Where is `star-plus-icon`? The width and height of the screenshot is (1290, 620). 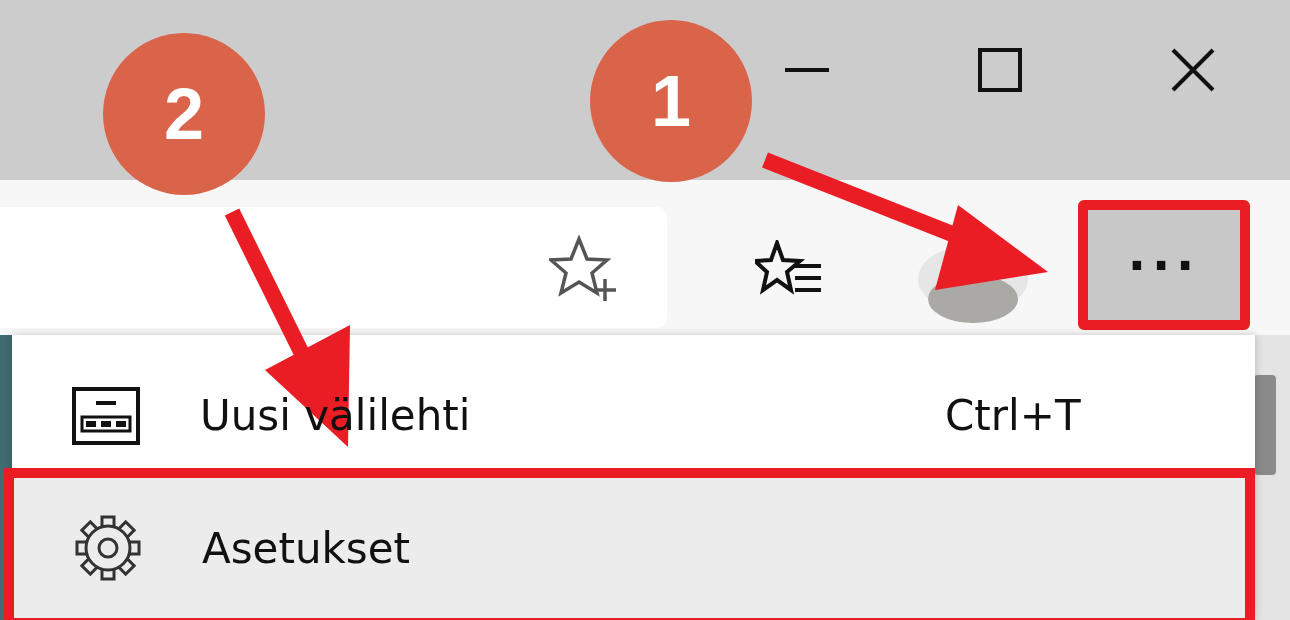
star-plus-icon is located at coordinates (584, 267).